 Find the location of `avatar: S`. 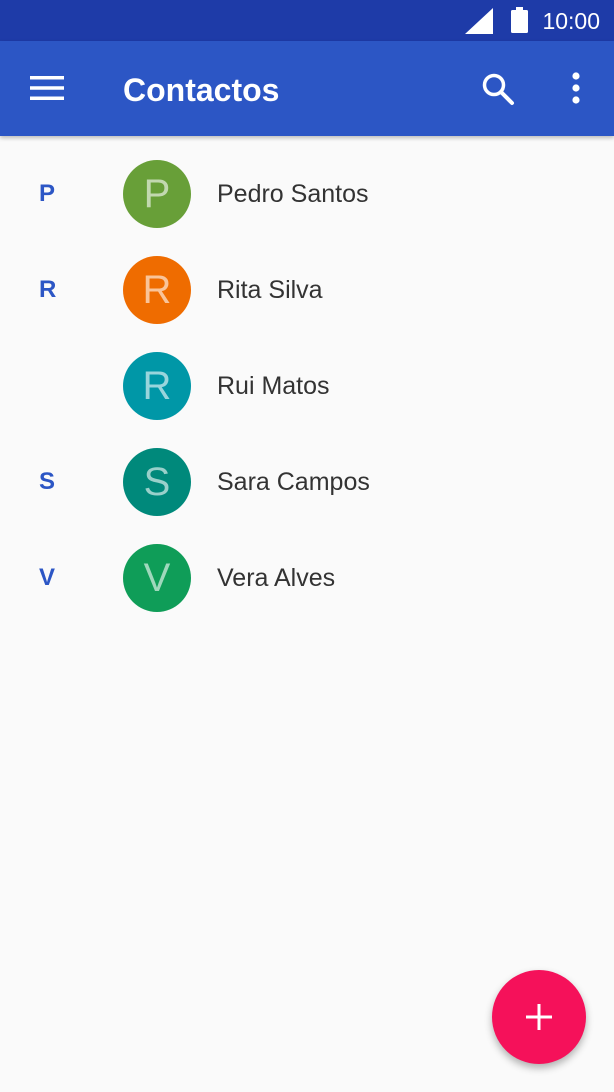

avatar: S is located at coordinates (157, 482).